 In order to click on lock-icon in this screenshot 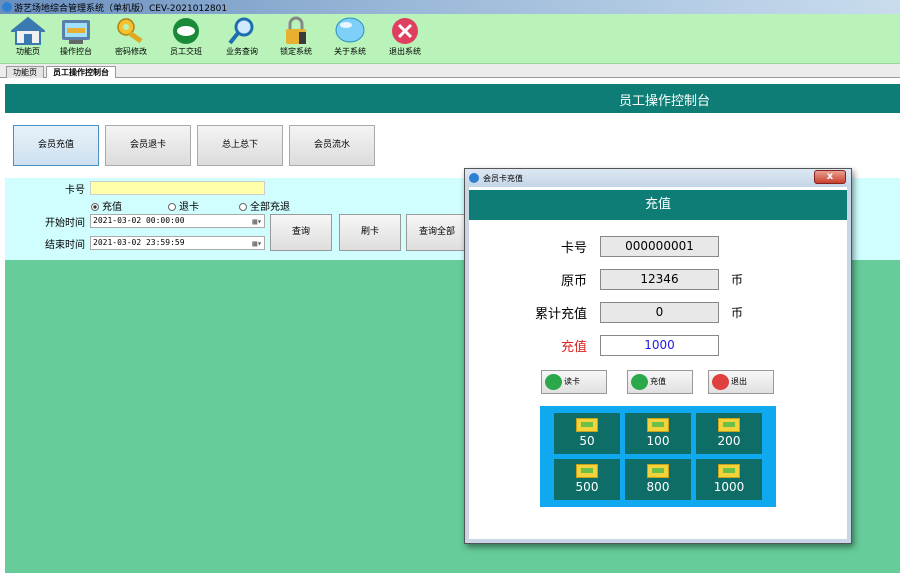, I will do `click(296, 31)`.